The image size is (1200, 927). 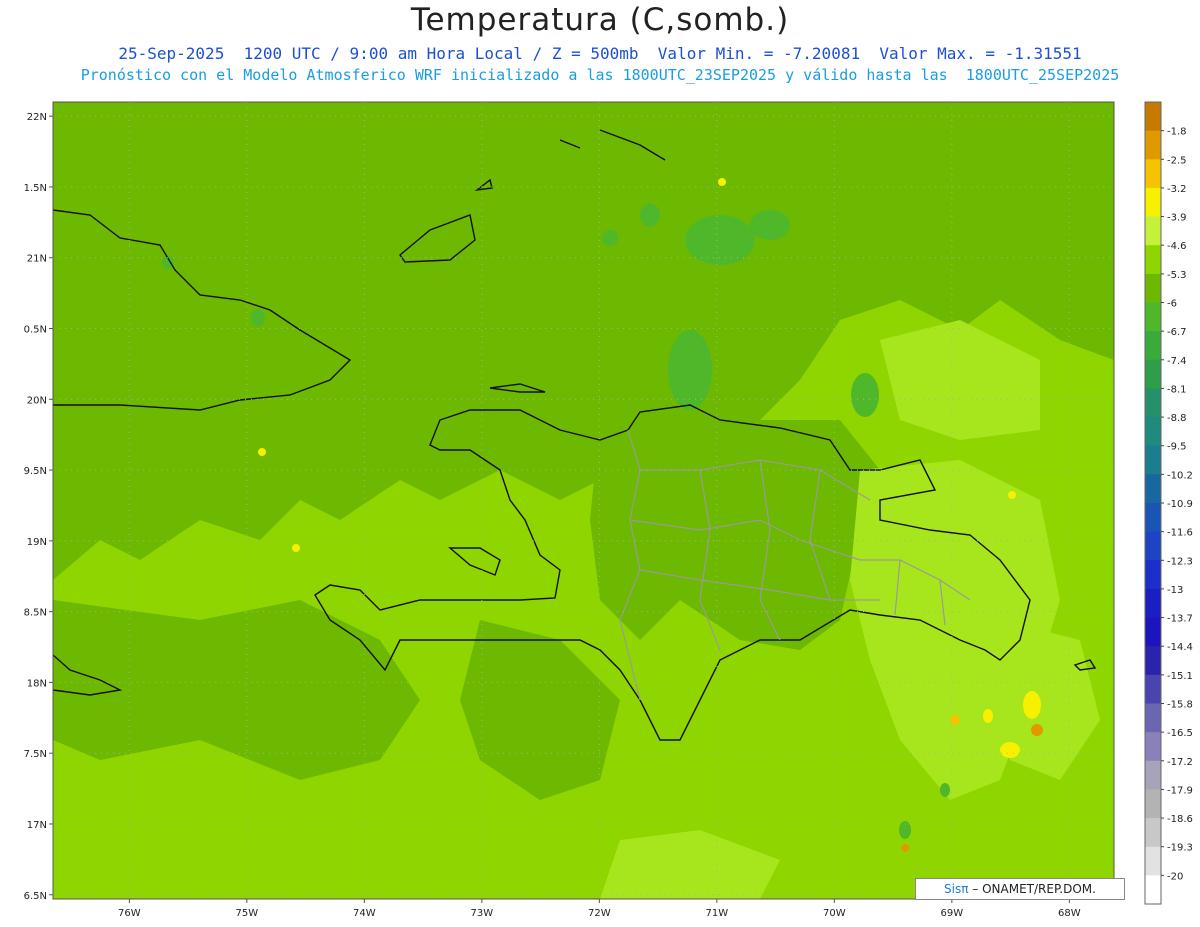 I want to click on credit-text: – ONAMET/REP.DOM., so click(x=1032, y=889).